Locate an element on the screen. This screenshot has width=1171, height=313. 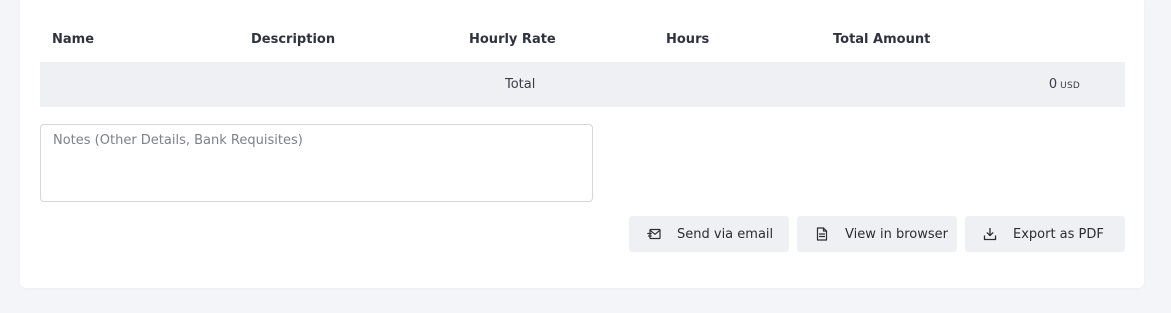
view-in-browser-label: View in browser is located at coordinates (896, 234).